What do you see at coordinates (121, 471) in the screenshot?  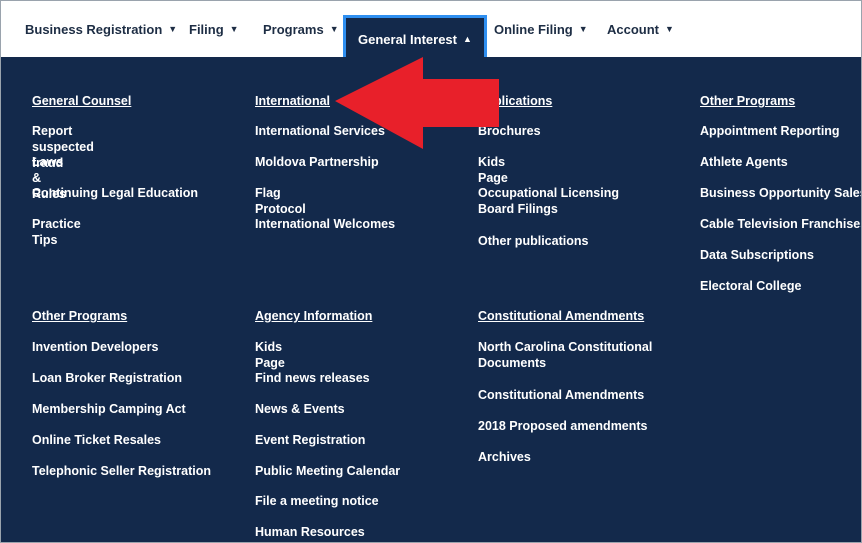 I see `menu-link: Telephonic Seller Registration` at bounding box center [121, 471].